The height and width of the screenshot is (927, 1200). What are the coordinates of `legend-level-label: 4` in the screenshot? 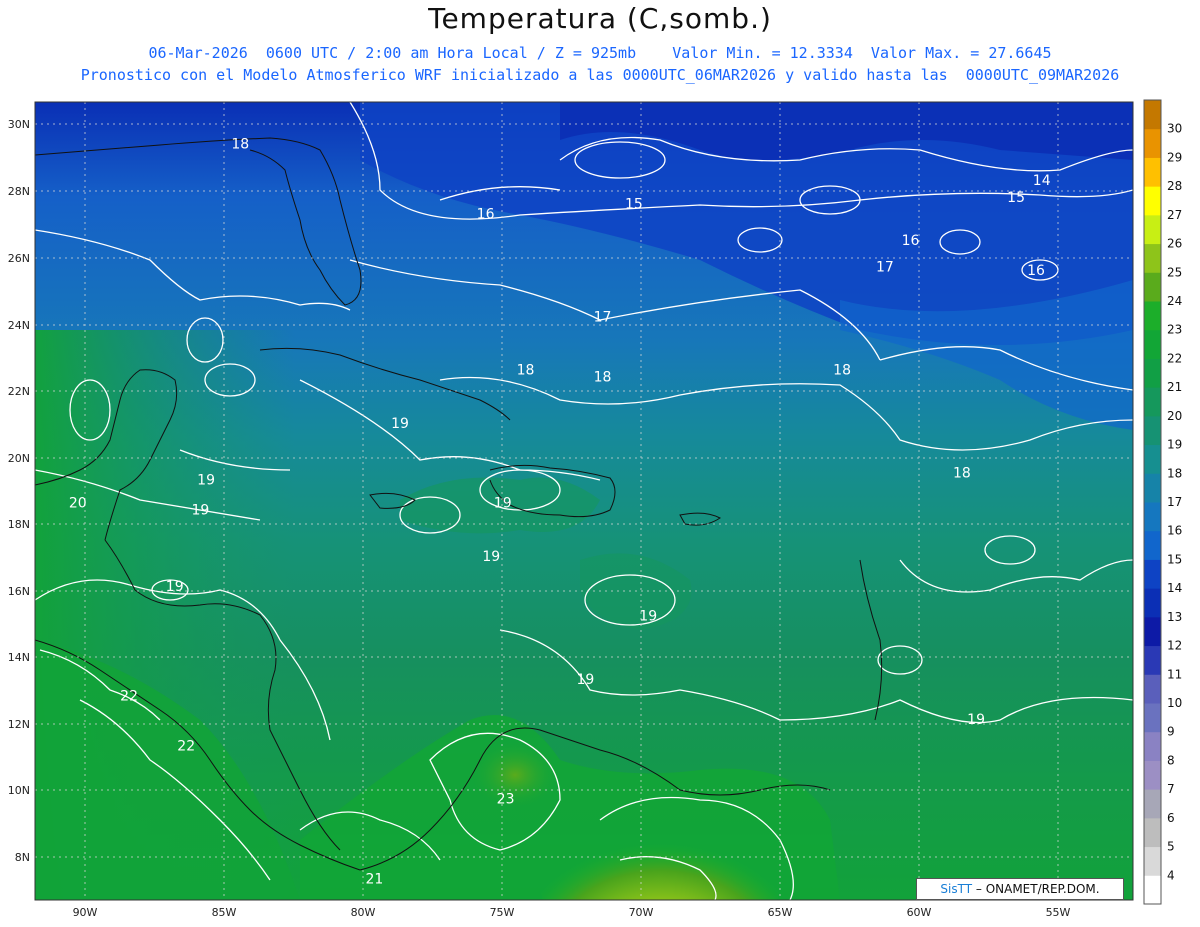 It's located at (1171, 875).